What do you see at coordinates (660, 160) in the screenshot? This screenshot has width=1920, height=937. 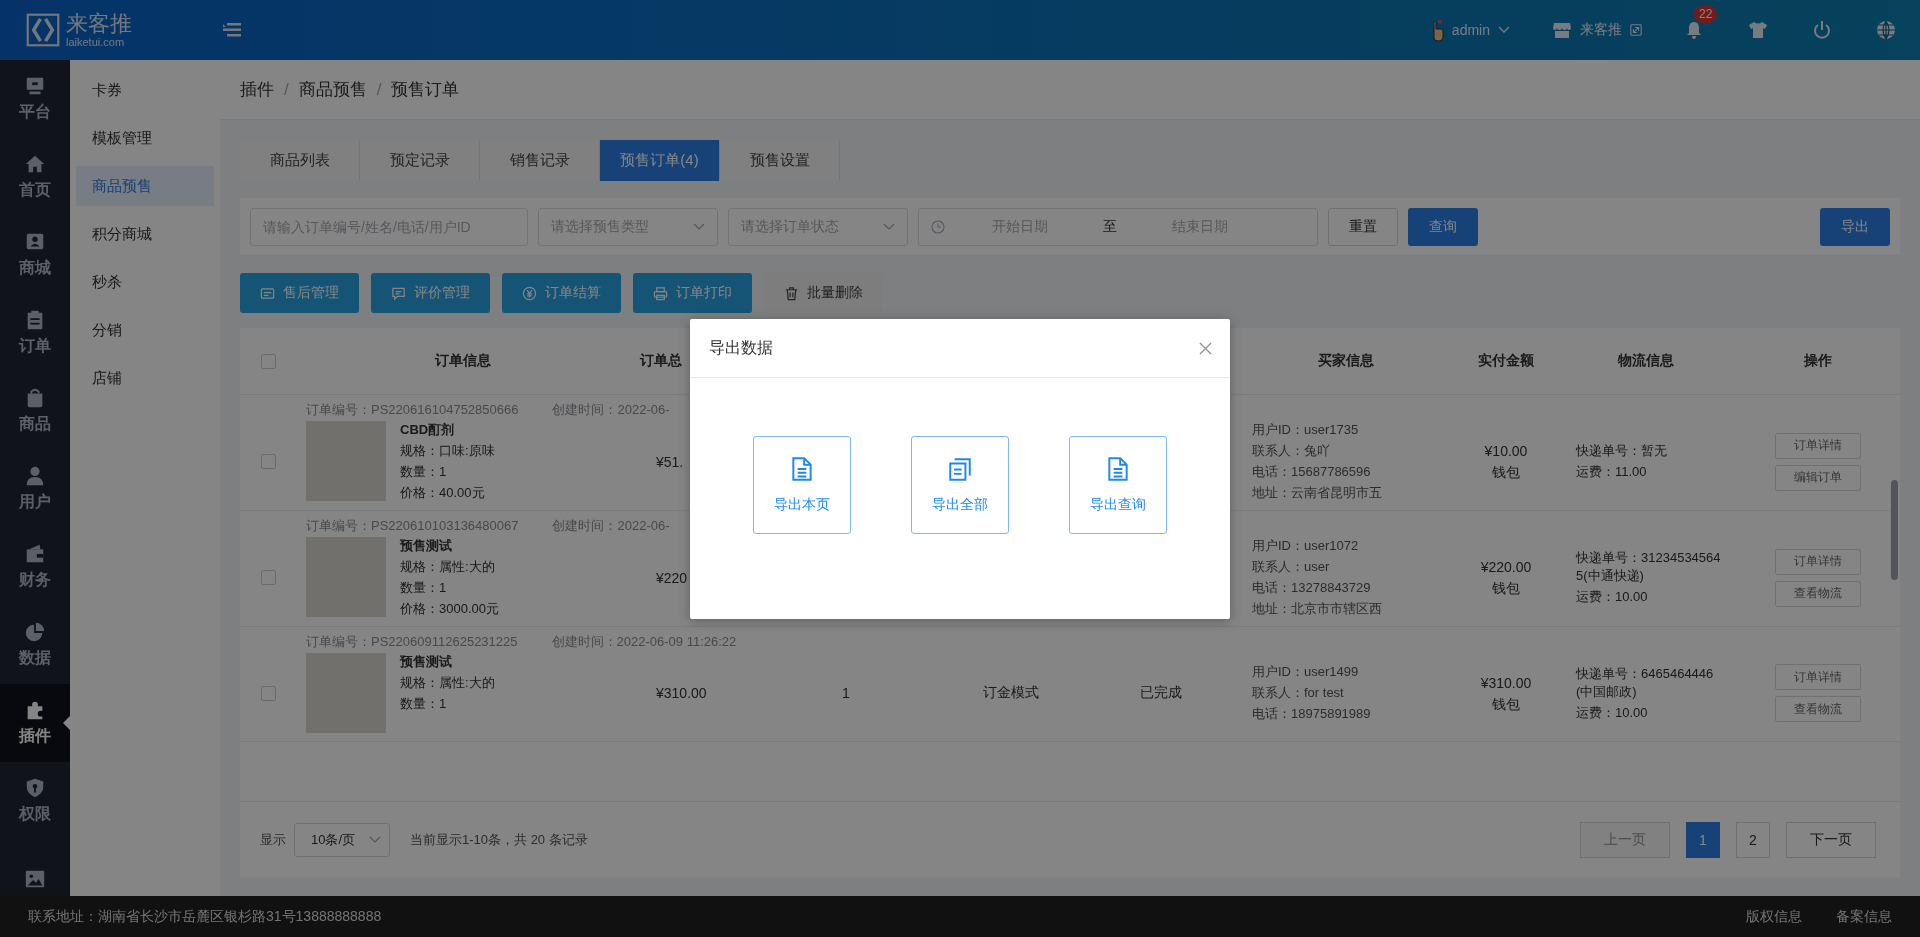 I see `tab: 预售订单(4)` at bounding box center [660, 160].